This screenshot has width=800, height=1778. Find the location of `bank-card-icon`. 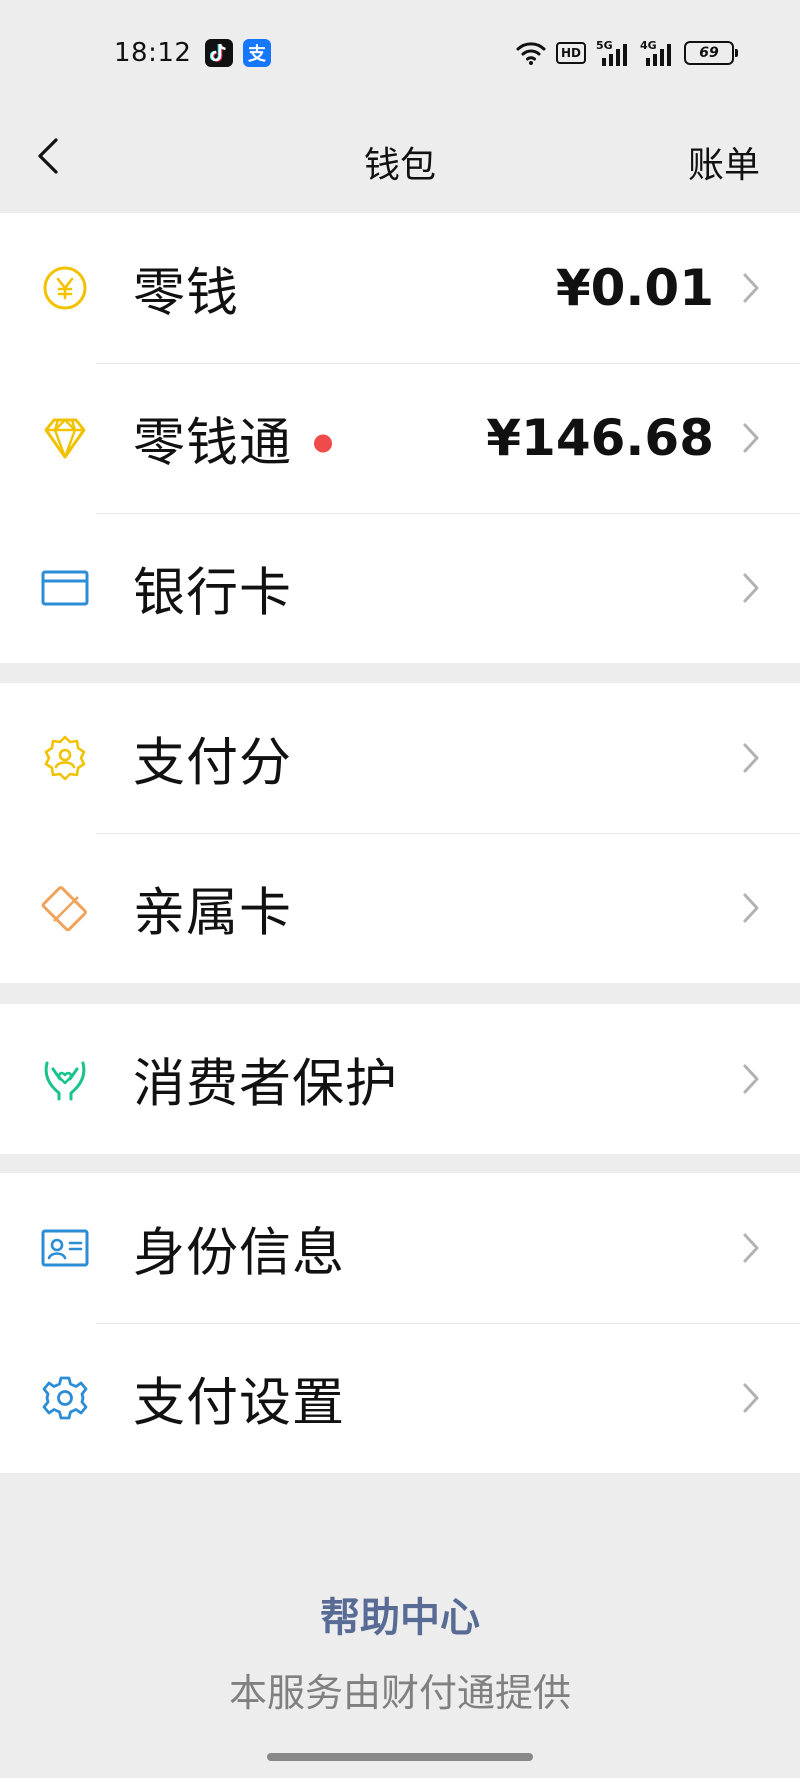

bank-card-icon is located at coordinates (65, 588).